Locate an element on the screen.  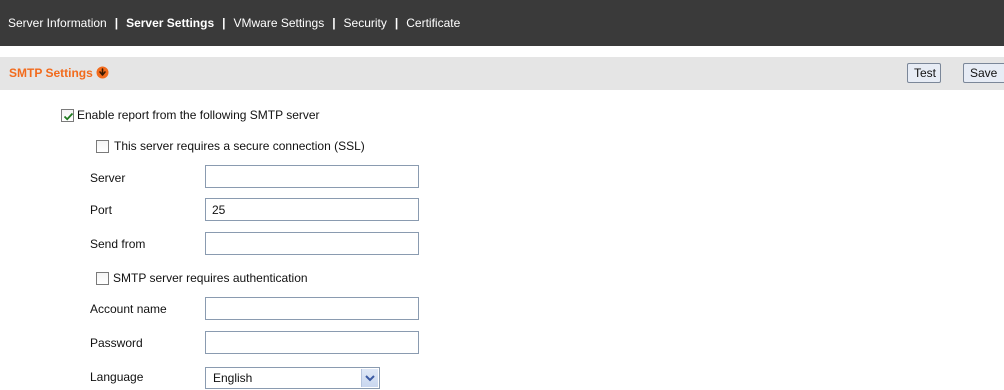
password-label: Password is located at coordinates (116, 343).